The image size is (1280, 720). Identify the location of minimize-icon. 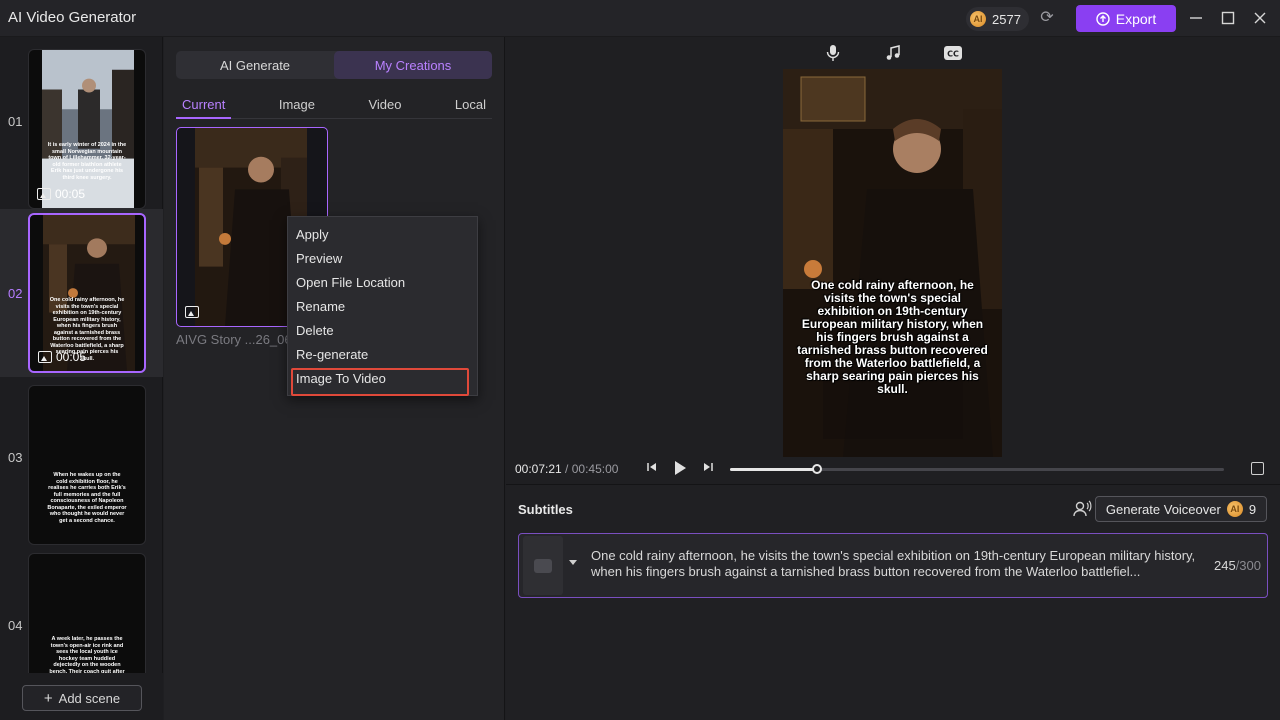
(1196, 18).